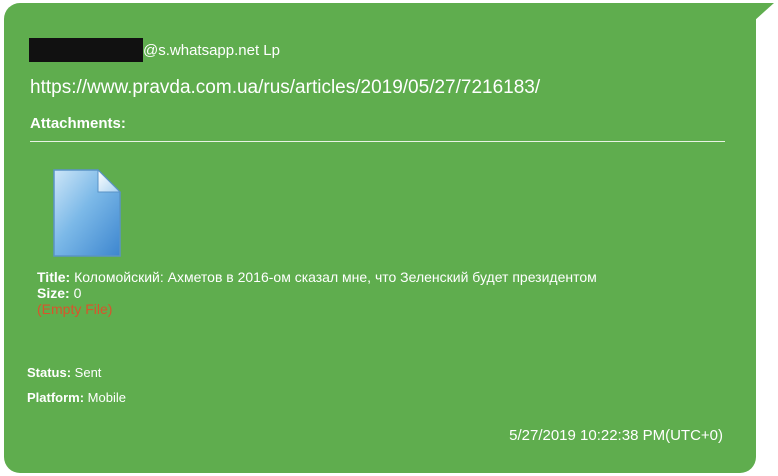  Describe the element at coordinates (105, 397) in the screenshot. I see `platform-value: Mobile` at that location.